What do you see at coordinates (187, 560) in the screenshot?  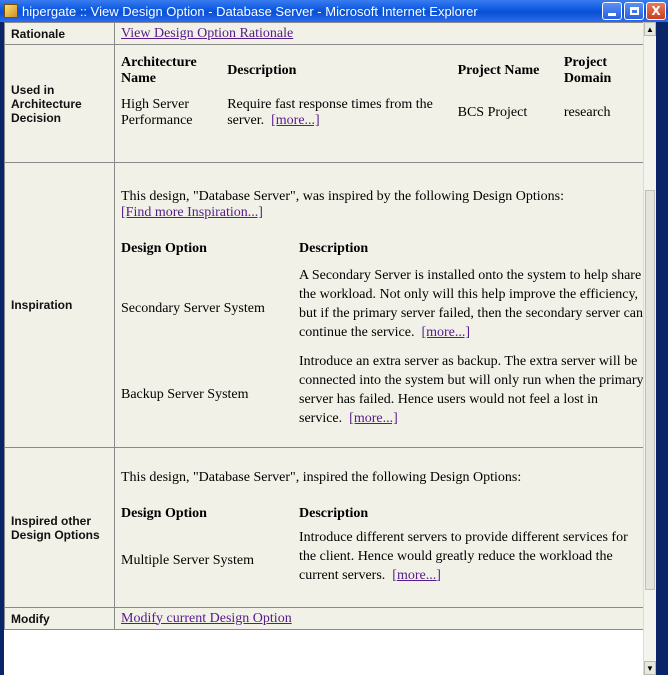 I see `design-option-name: Multiple Server System` at bounding box center [187, 560].